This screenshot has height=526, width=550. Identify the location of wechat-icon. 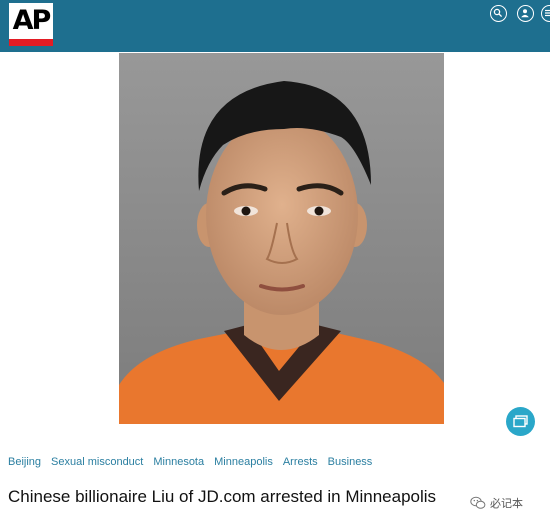
(478, 502).